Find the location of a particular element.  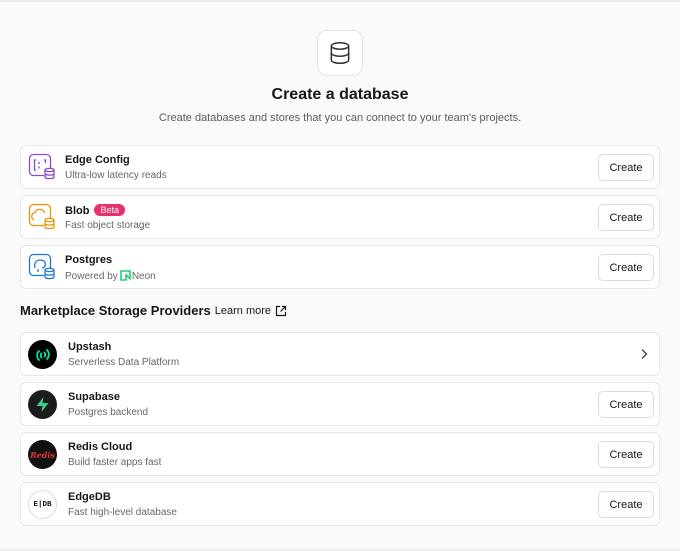

store-name: Blob Beta is located at coordinates (95, 210).